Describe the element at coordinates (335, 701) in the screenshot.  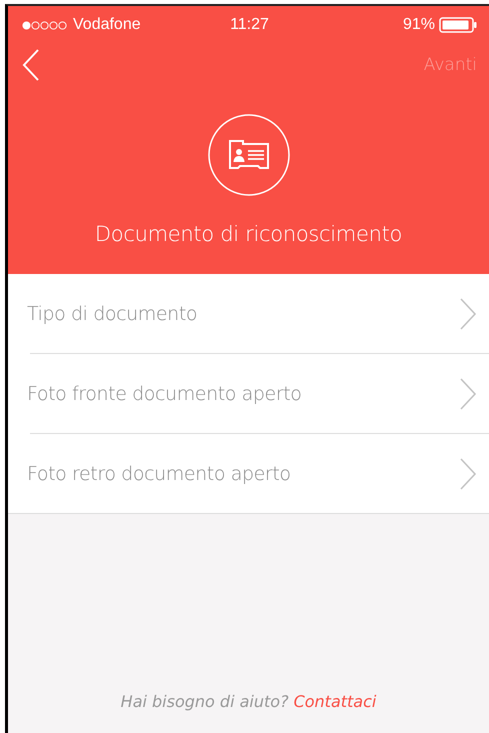
I see `contact-link: Contattaci` at that location.